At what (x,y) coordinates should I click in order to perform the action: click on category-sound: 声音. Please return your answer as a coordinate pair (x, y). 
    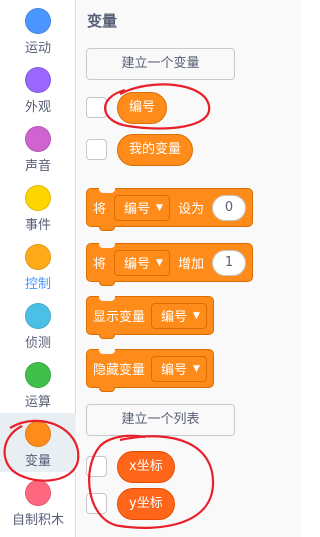
    Looking at the image, I should click on (38, 147).